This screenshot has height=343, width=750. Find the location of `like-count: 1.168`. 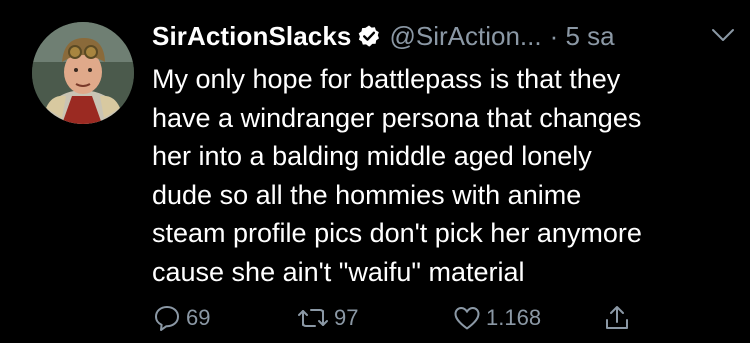

like-count: 1.168 is located at coordinates (514, 317).